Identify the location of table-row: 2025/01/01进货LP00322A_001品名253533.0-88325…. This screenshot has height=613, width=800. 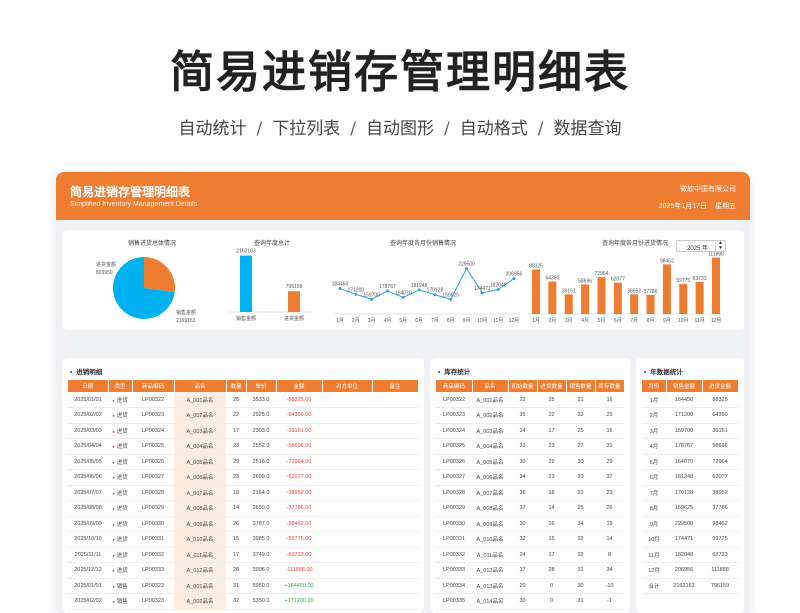
(243, 400).